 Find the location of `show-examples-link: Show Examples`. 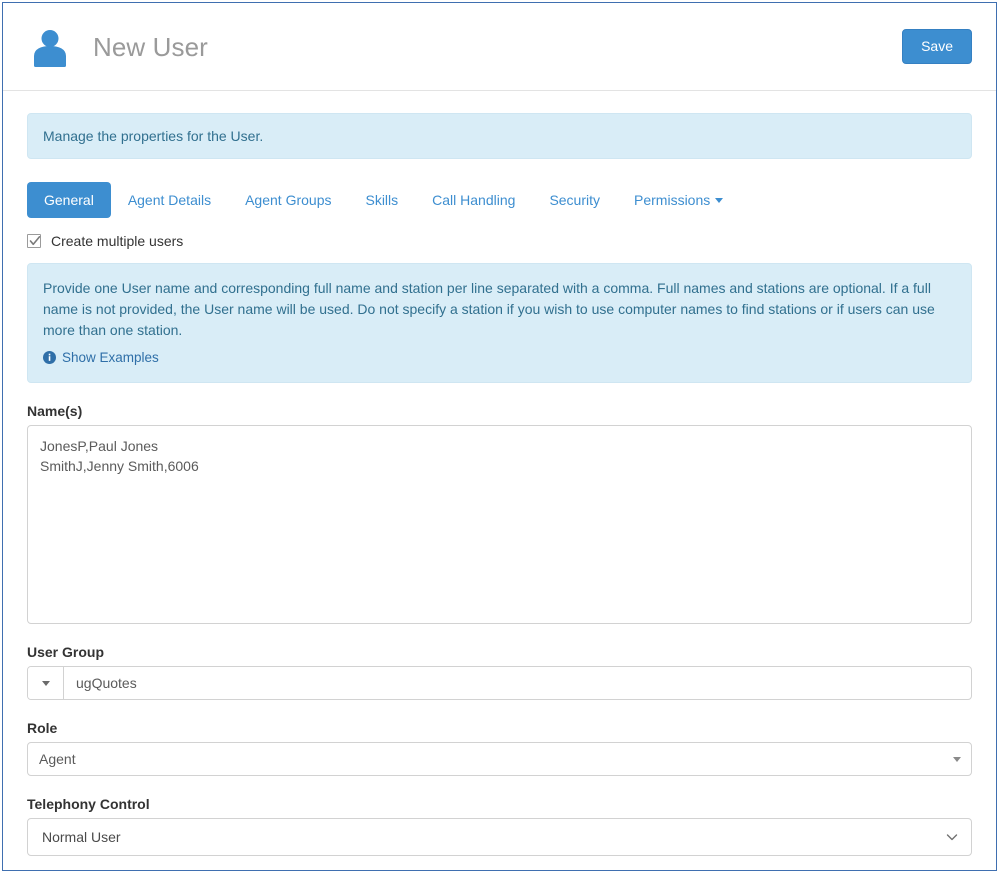

show-examples-link: Show Examples is located at coordinates (101, 357).